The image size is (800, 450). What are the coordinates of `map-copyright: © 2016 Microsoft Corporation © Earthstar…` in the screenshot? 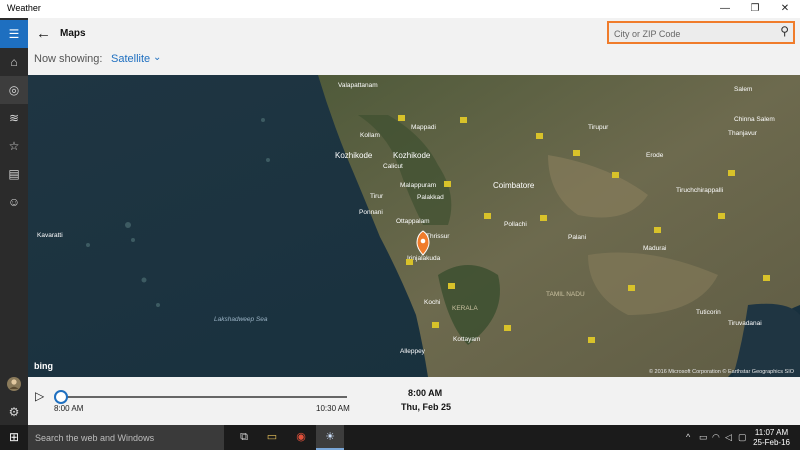 It's located at (721, 372).